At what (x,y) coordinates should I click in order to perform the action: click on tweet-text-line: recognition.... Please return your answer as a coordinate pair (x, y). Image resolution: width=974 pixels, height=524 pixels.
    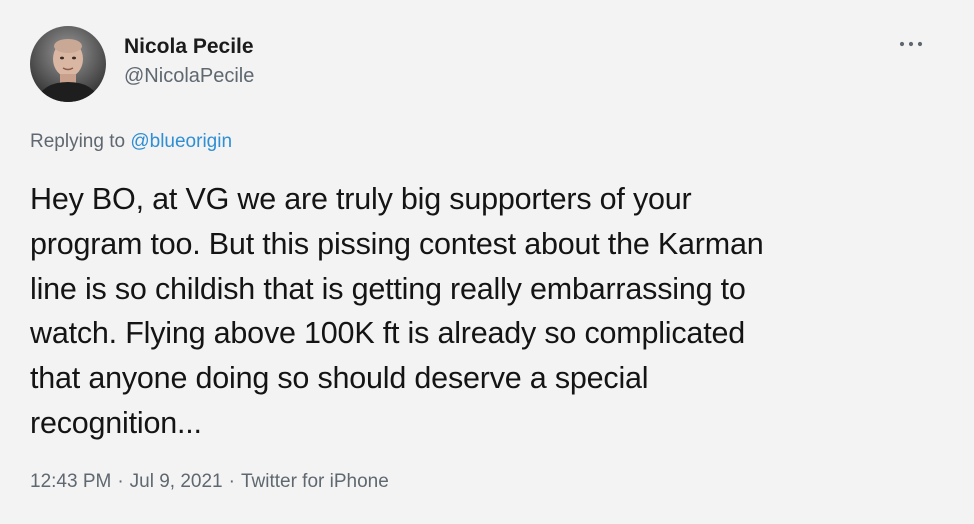
    Looking at the image, I should click on (116, 422).